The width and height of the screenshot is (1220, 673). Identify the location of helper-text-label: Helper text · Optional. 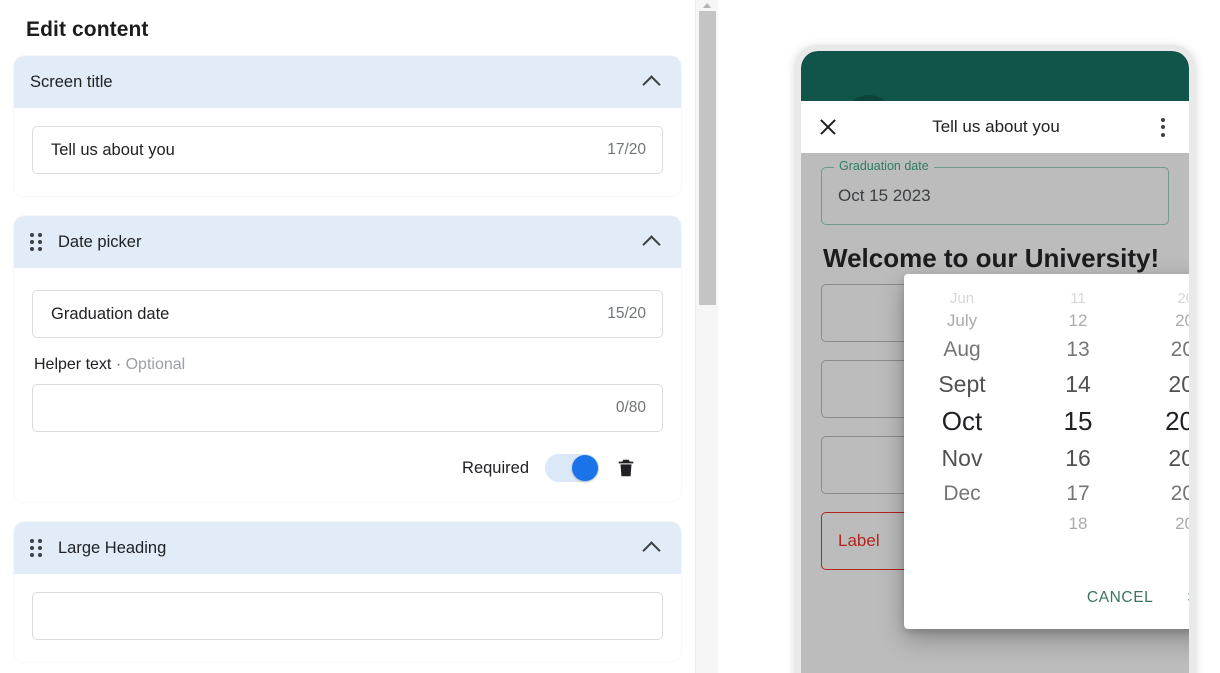
(348, 365).